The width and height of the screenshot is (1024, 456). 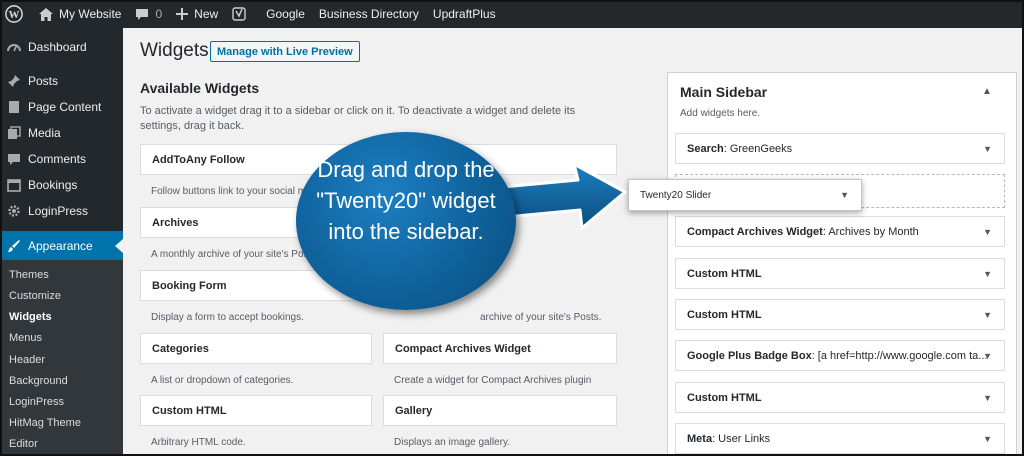 I want to click on site-name-label: My Website, so click(x=90, y=14).